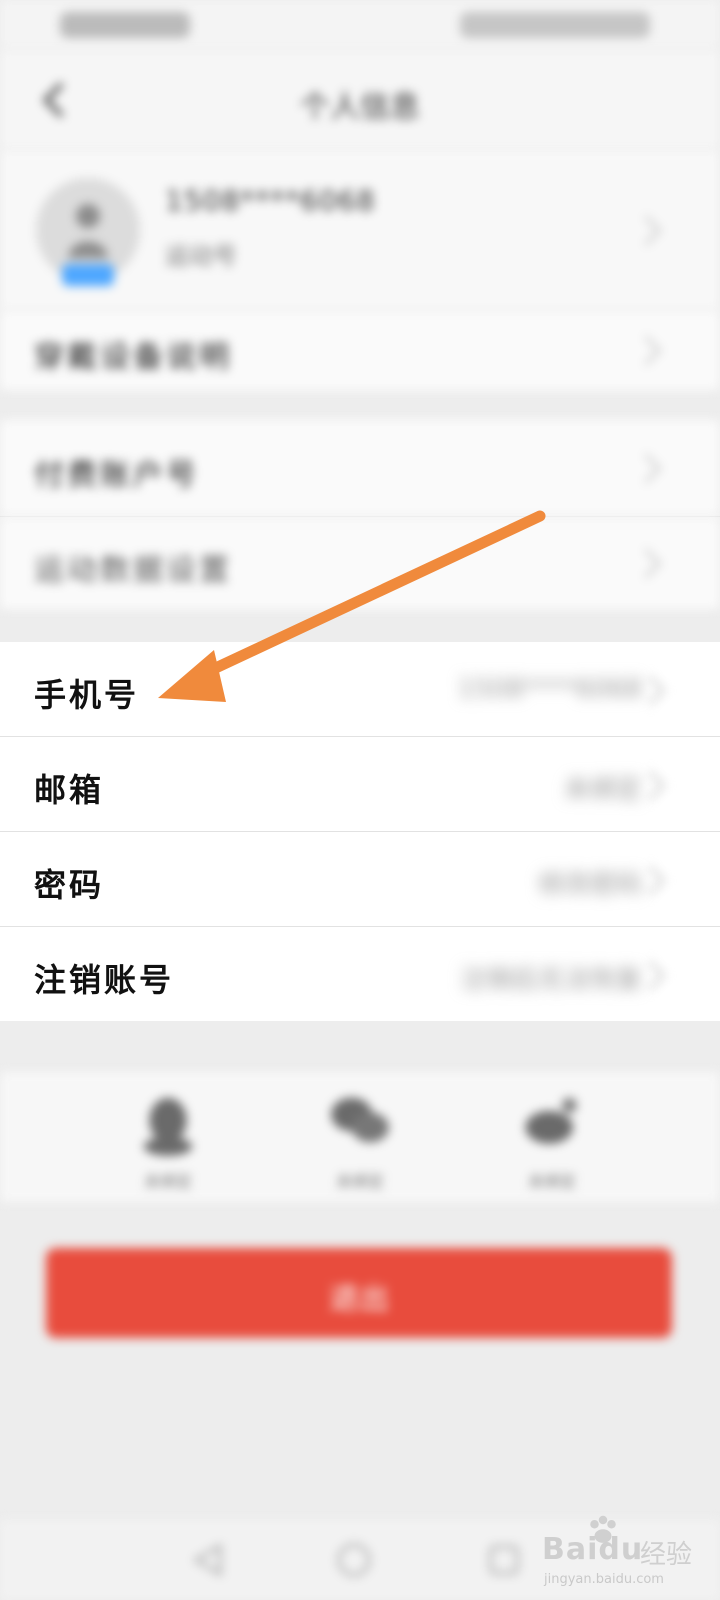 This screenshot has height=1600, width=720. I want to click on profile-subtitle: 运动号, so click(201, 256).